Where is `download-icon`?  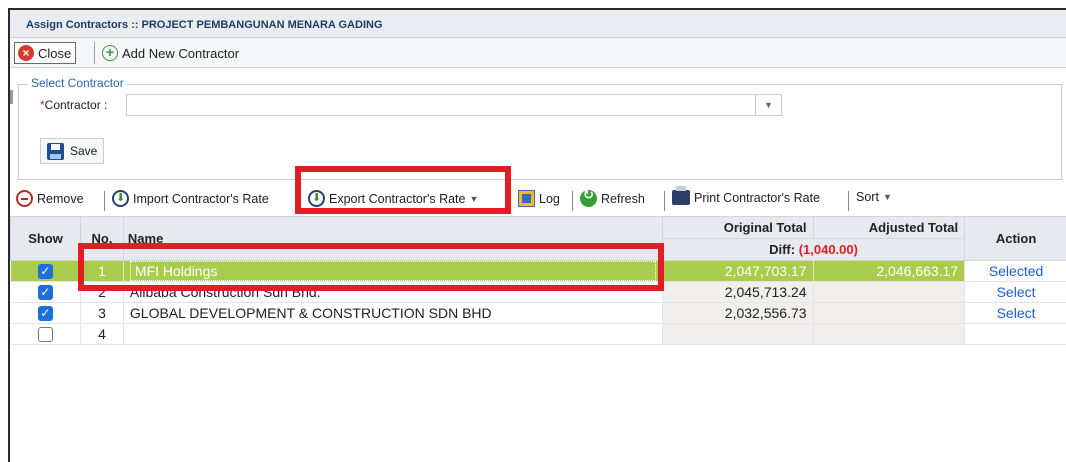
download-icon is located at coordinates (120, 198).